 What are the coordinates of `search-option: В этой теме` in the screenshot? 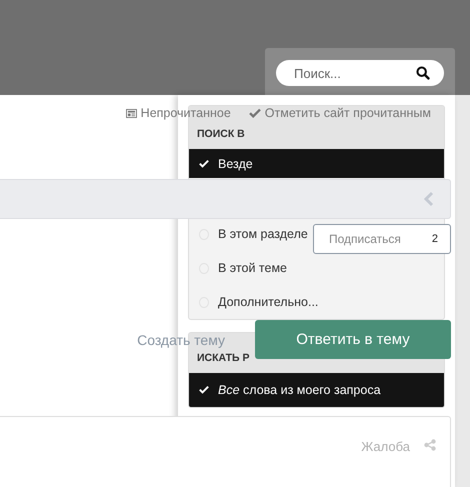 It's located at (240, 268).